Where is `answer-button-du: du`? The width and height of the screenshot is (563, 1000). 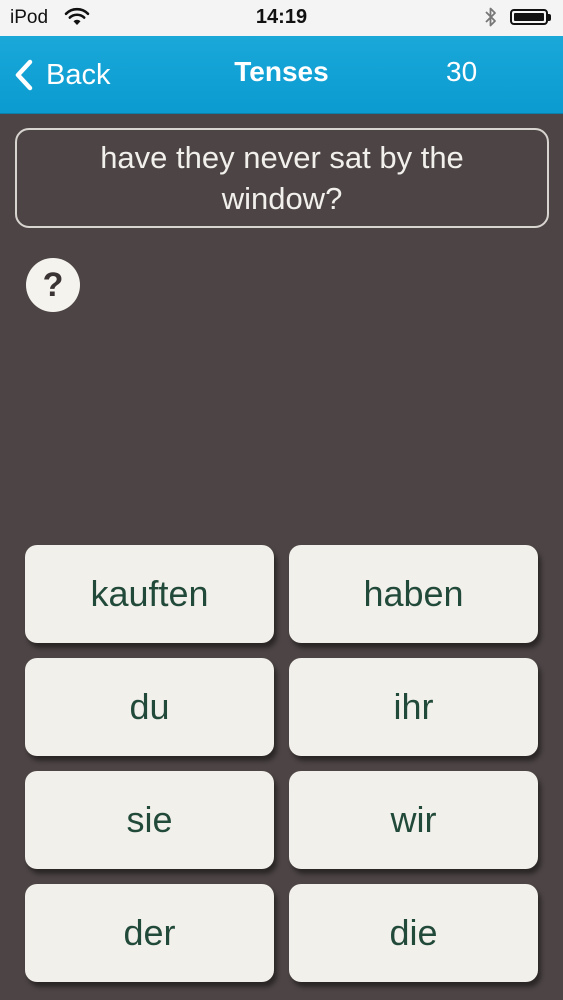
answer-button-du: du is located at coordinates (149, 707).